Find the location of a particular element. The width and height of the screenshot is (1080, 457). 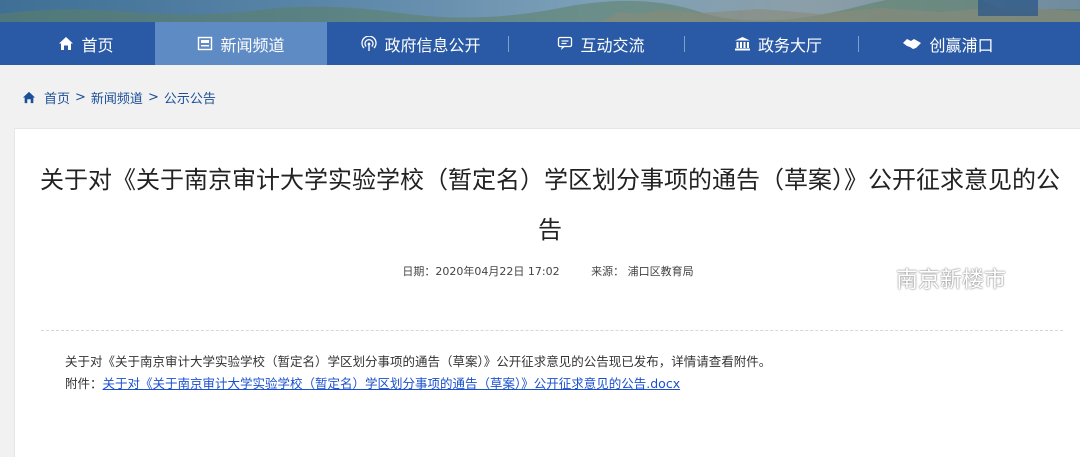

handshake-icon is located at coordinates (912, 44).